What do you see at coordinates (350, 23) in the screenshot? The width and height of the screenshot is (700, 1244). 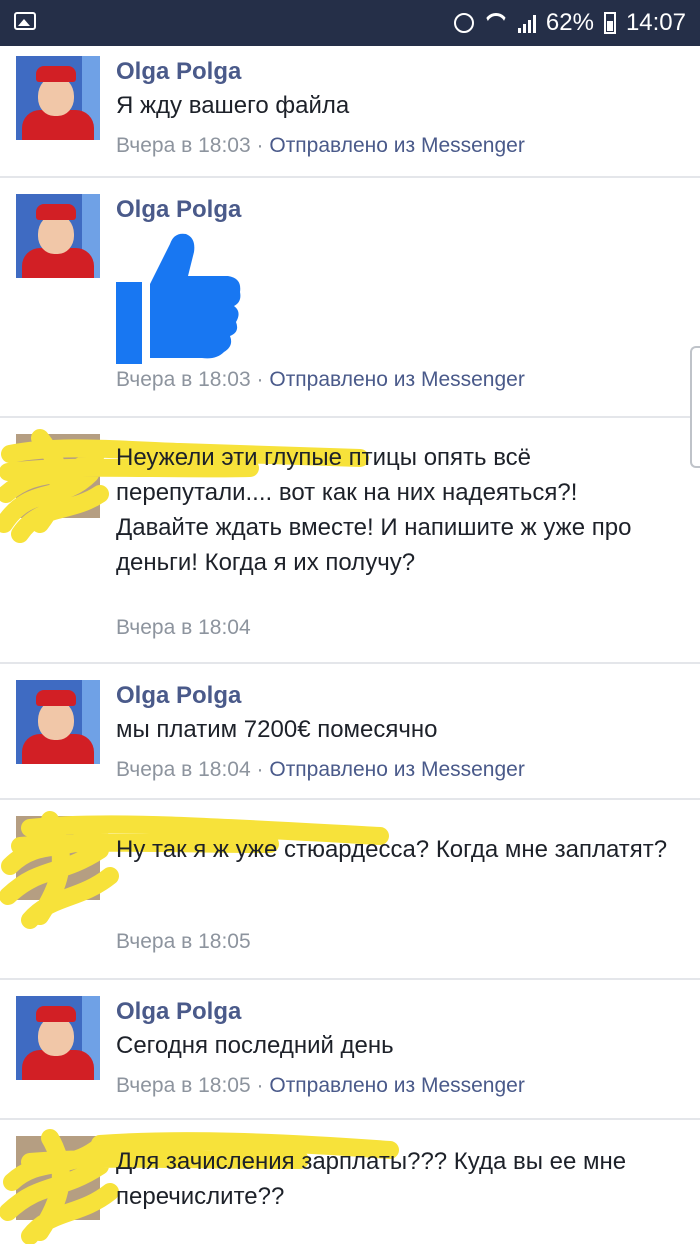 I see `status-bar: 62% 14:07` at bounding box center [350, 23].